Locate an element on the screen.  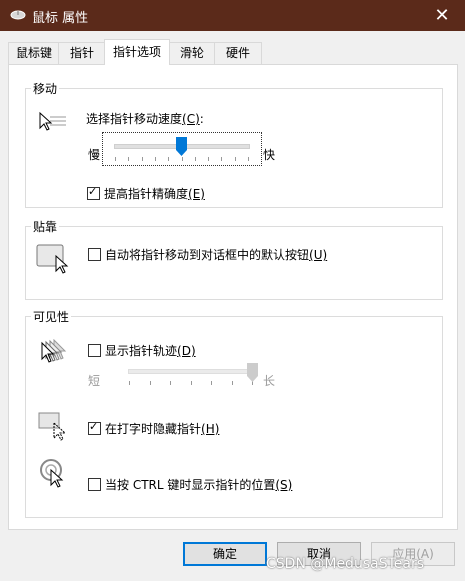
show-location-icon is located at coordinates (55, 475).